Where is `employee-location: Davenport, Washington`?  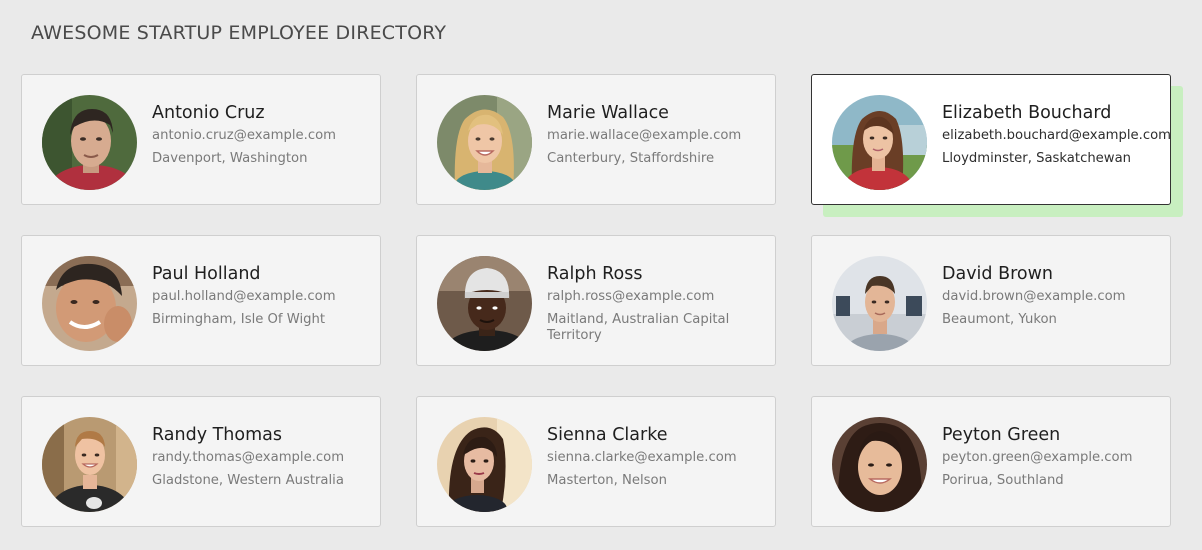
employee-location: Davenport, Washington is located at coordinates (230, 158).